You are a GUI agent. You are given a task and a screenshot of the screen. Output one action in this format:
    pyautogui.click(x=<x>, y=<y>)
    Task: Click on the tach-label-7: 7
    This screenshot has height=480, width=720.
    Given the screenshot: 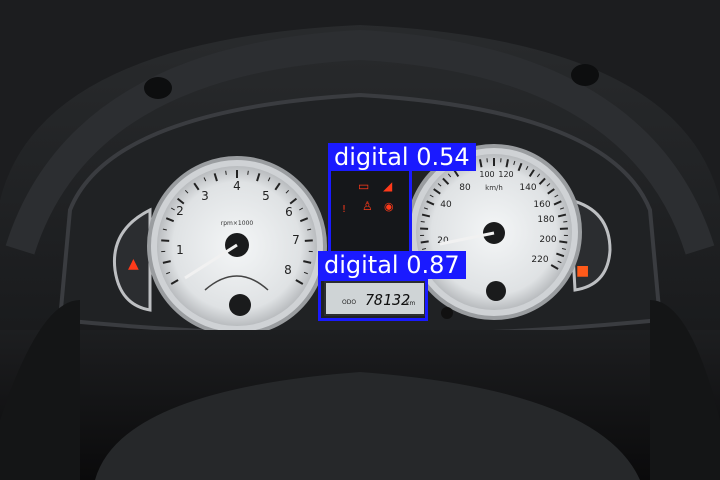 What is the action you would take?
    pyautogui.click(x=296, y=240)
    